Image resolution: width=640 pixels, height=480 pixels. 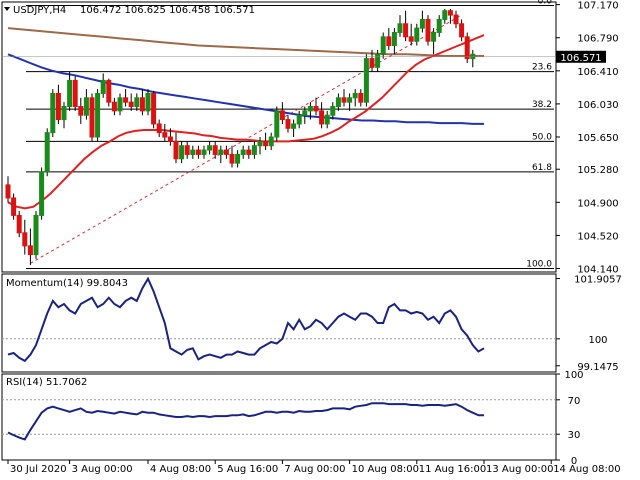 I want to click on momentum-tick-label: 101.9057, so click(x=598, y=280).